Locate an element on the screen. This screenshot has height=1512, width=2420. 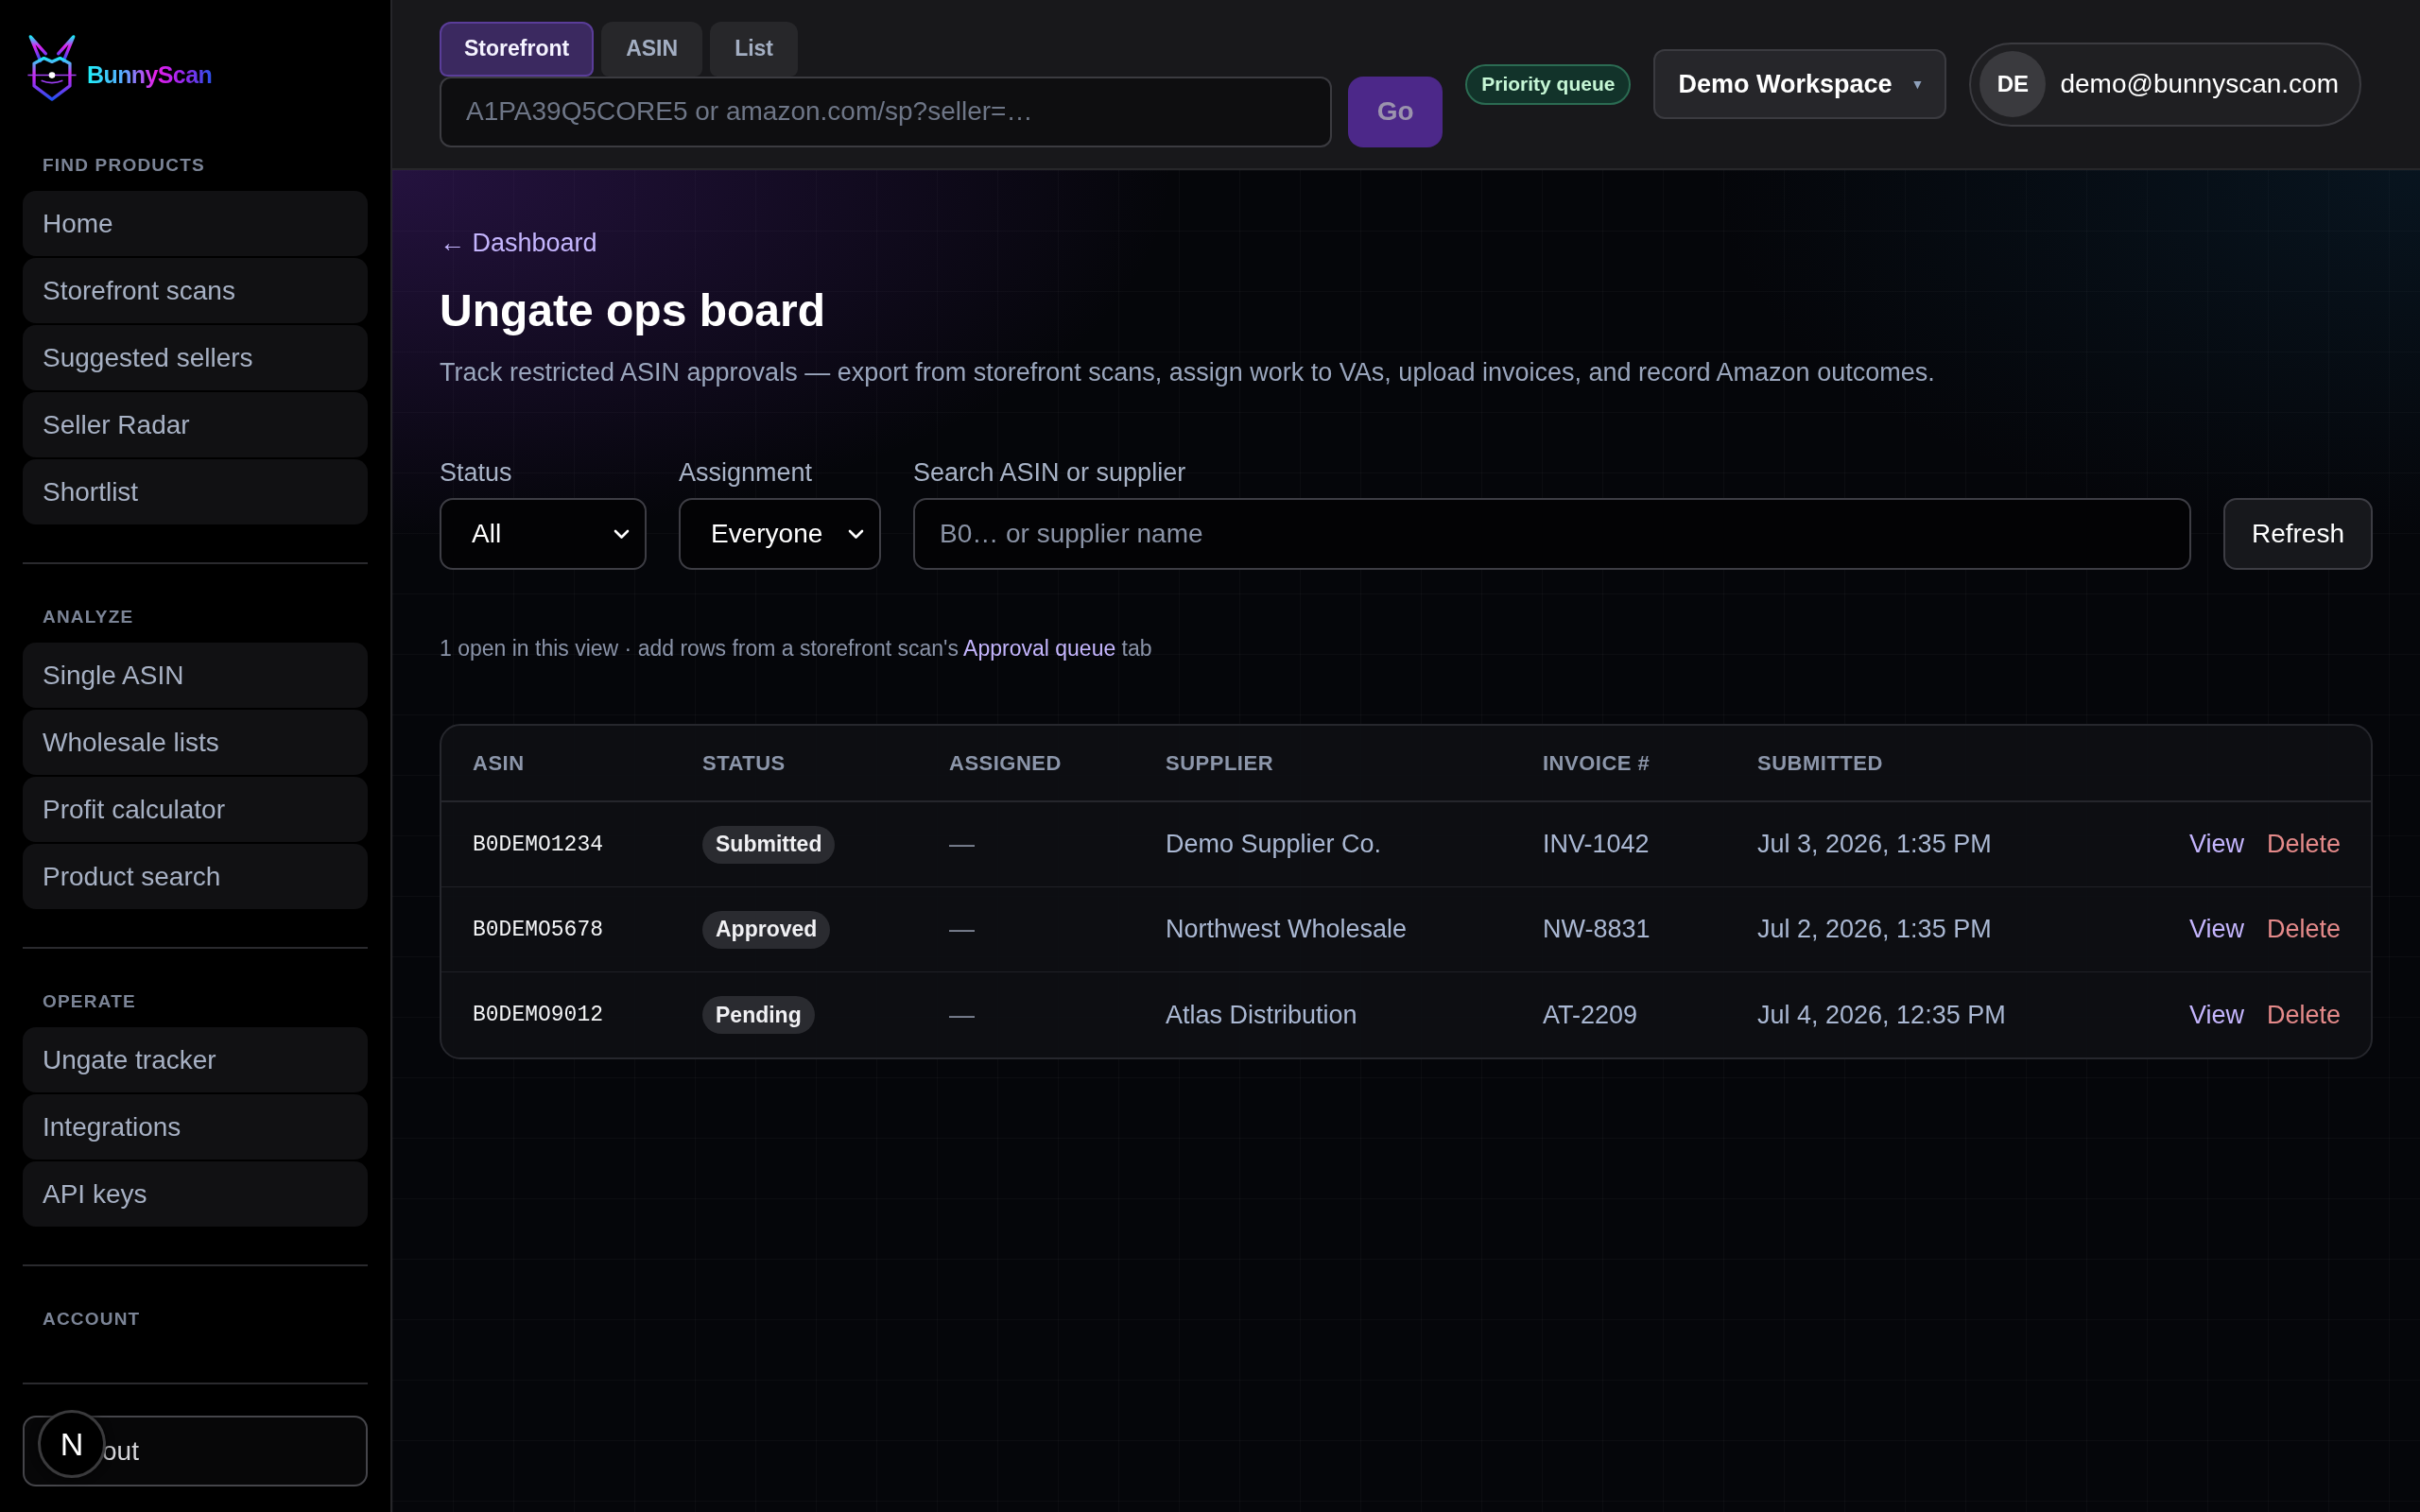
supplier-name: Northwest Wholesale is located at coordinates (1288, 929).